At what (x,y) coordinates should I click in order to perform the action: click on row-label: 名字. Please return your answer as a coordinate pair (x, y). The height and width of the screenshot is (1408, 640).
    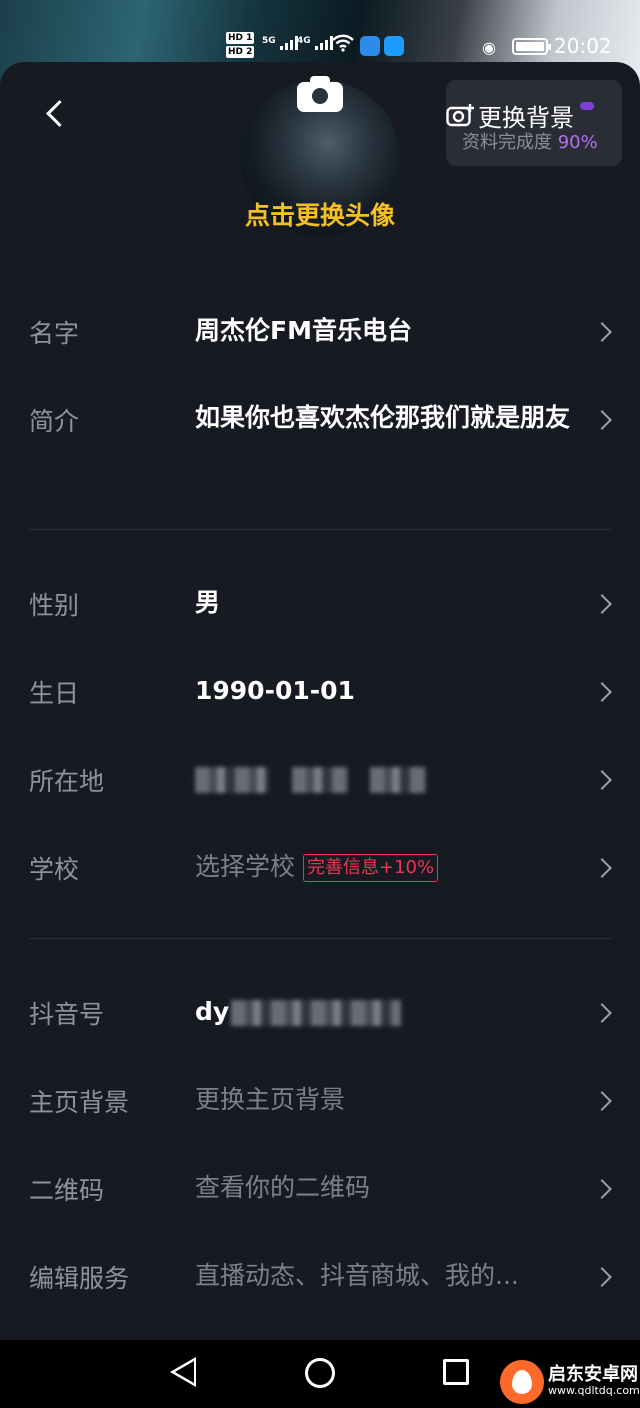
    Looking at the image, I should click on (54, 333).